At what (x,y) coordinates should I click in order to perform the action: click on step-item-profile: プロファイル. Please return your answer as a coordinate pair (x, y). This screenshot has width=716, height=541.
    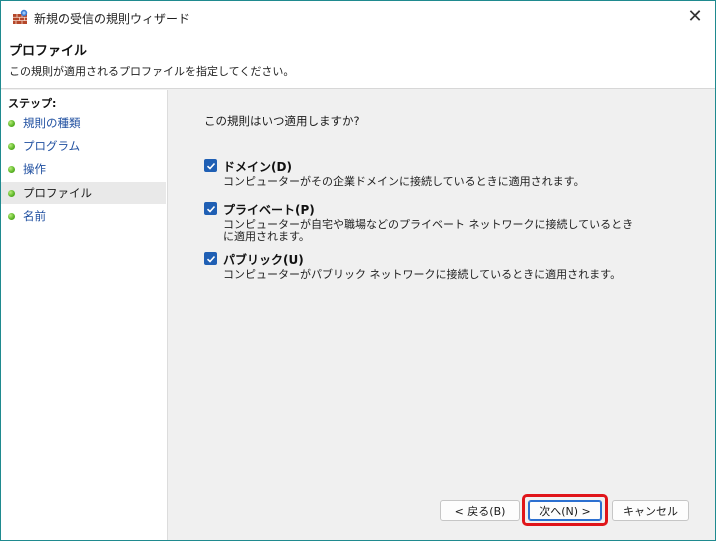
    Looking at the image, I should click on (83, 193).